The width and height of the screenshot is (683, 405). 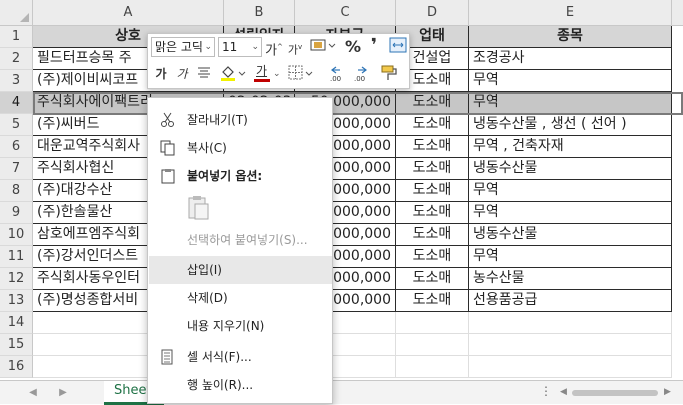 I want to click on scissors-icon, so click(x=167, y=119).